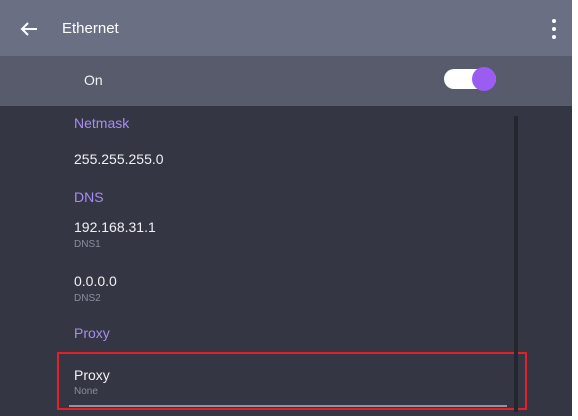 This screenshot has height=420, width=578. What do you see at coordinates (470, 79) in the screenshot?
I see `ethernet-toggle` at bounding box center [470, 79].